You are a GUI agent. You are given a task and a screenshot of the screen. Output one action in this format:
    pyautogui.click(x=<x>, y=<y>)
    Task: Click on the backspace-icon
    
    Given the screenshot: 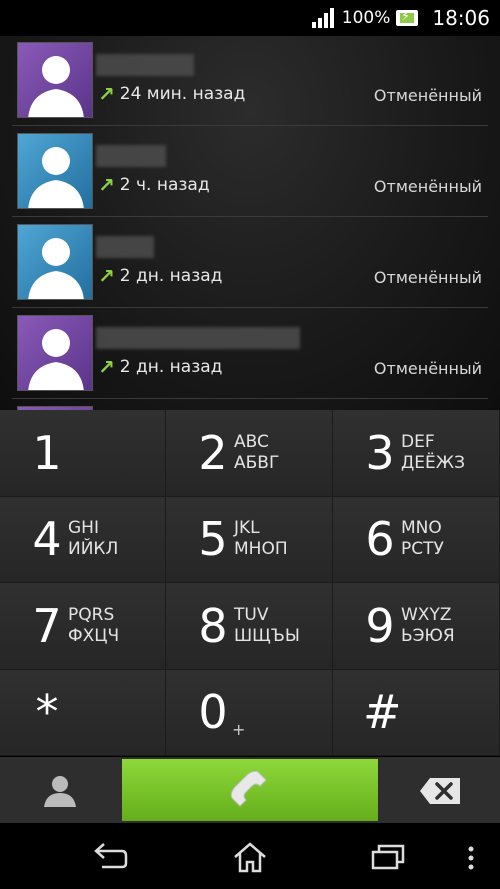 What is the action you would take?
    pyautogui.click(x=440, y=790)
    